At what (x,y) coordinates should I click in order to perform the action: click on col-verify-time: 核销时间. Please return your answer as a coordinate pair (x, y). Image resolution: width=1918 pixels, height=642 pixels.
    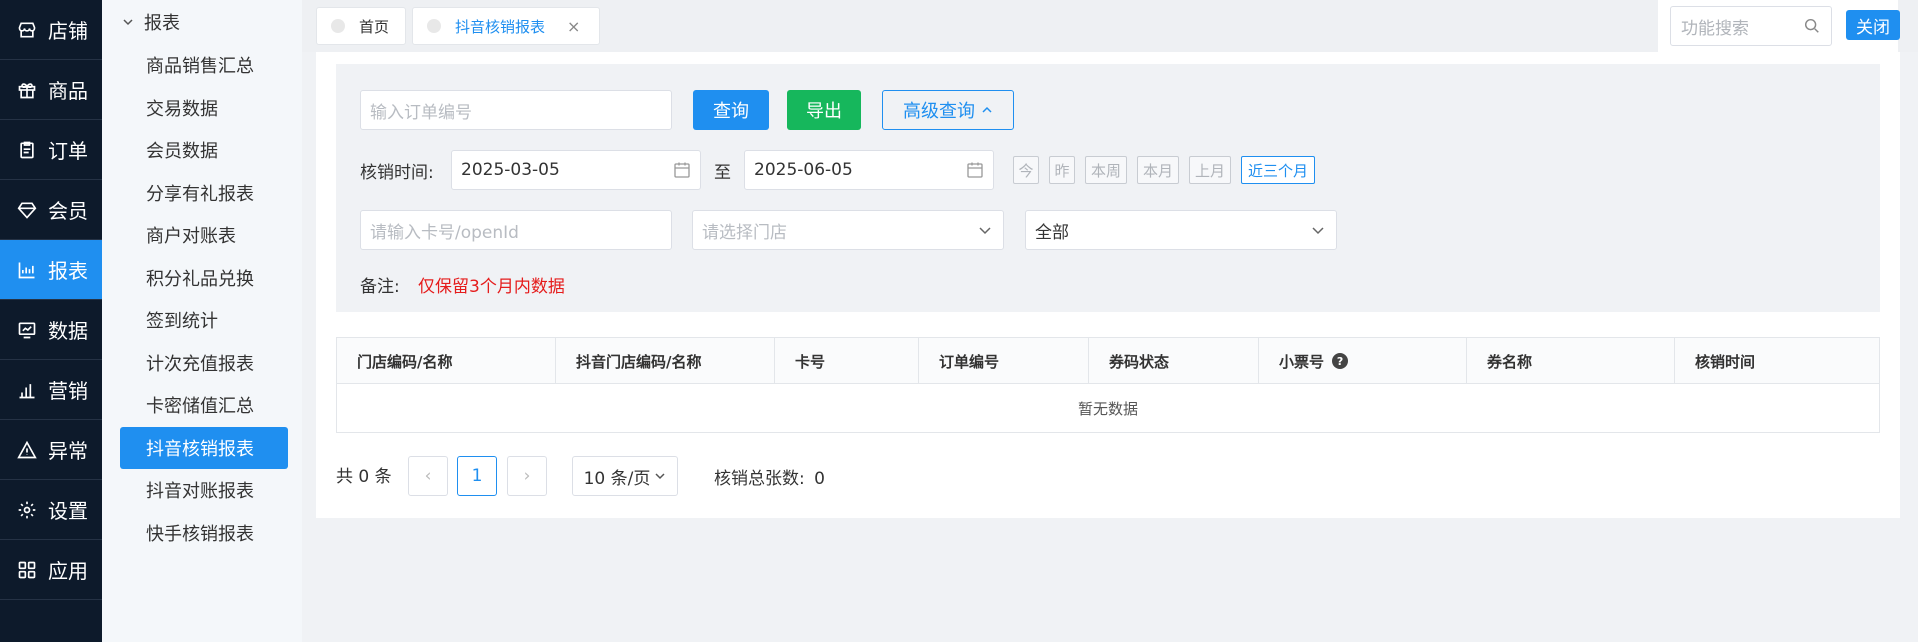
    Looking at the image, I should click on (1725, 361).